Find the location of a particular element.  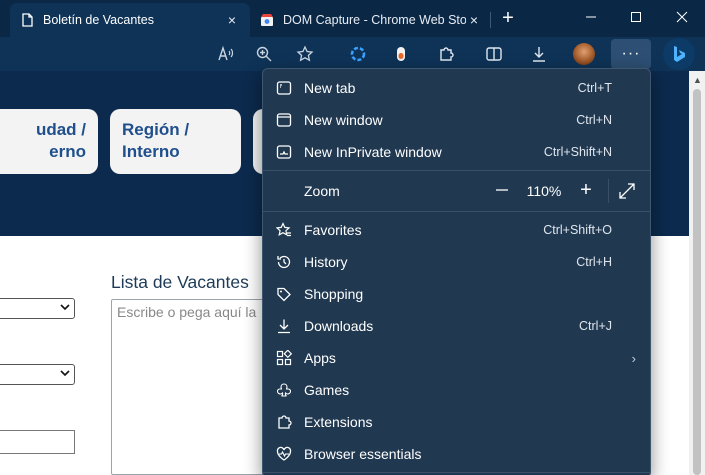

favorite-star-icon is located at coordinates (305, 54).